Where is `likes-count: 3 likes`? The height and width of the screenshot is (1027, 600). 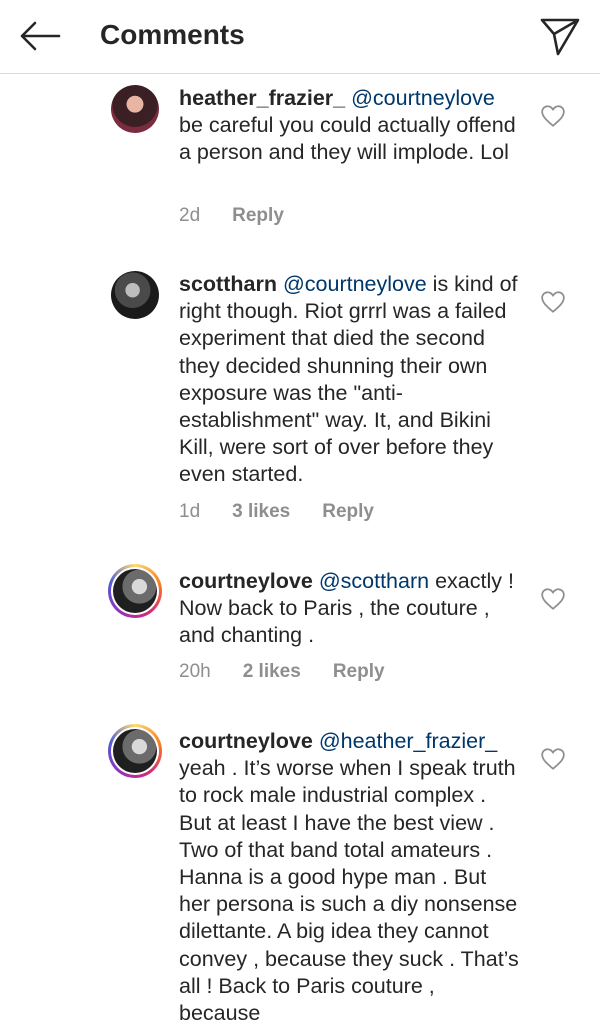 likes-count: 3 likes is located at coordinates (261, 512).